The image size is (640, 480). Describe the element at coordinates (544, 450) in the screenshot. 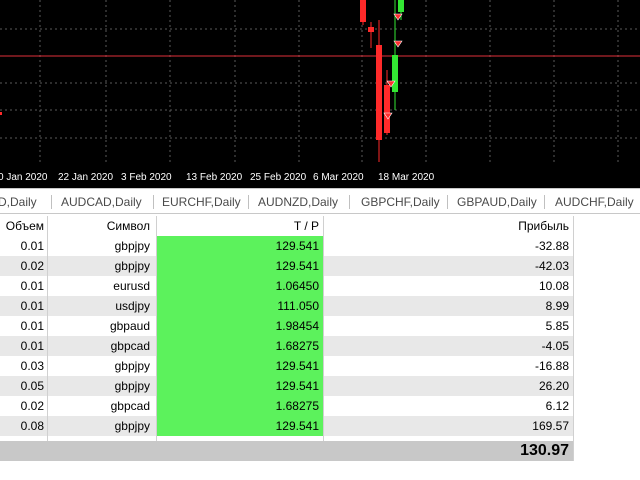

I see `total-profit: 130.97` at that location.